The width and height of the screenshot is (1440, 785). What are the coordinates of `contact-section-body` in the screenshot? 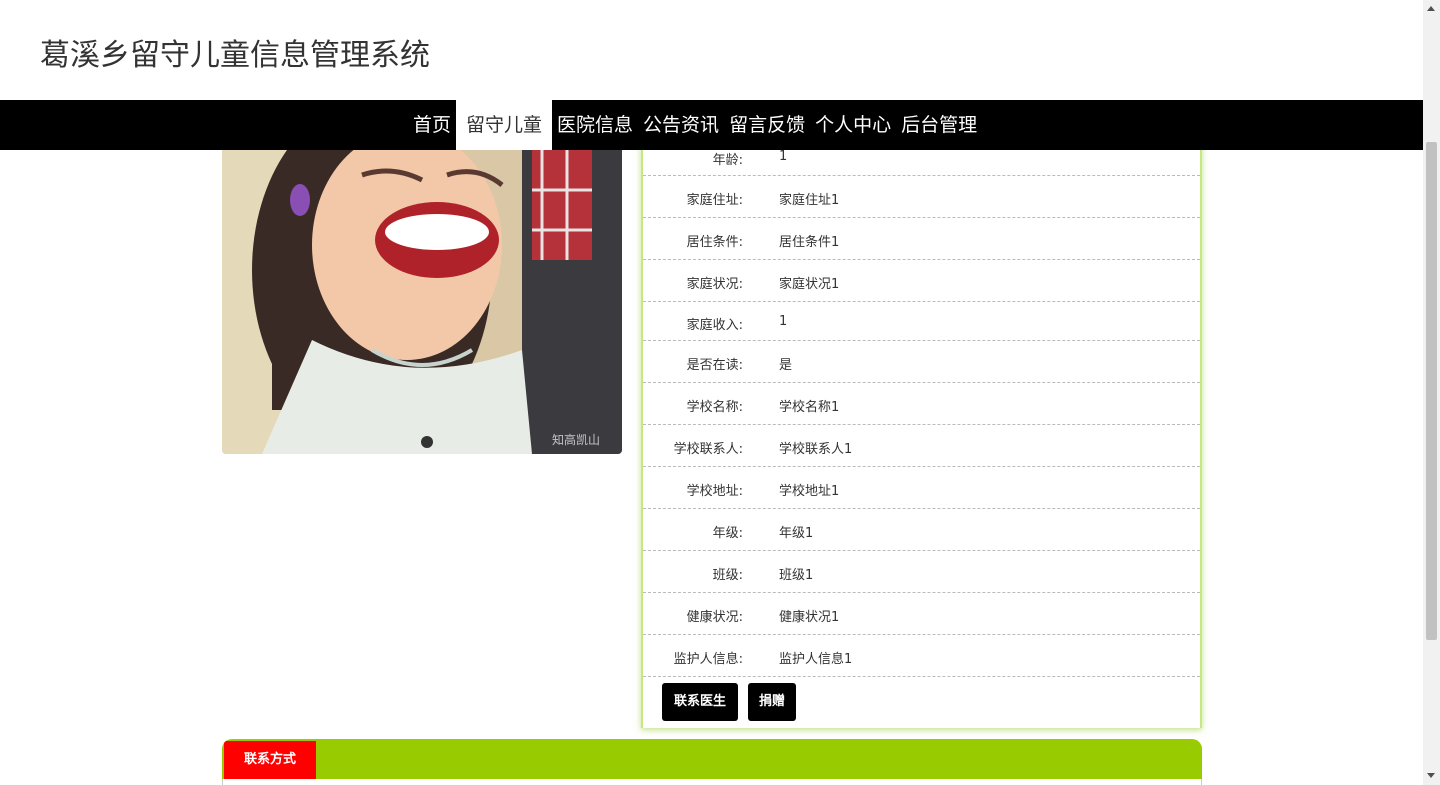 It's located at (712, 782).